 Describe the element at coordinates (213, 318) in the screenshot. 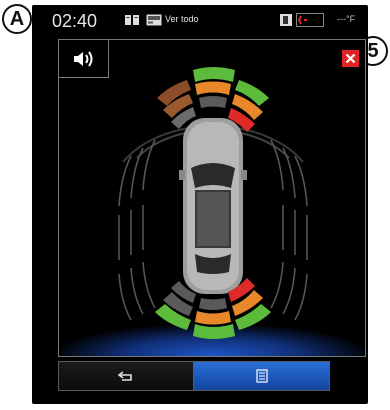

I see `rear-center-middle-zone` at that location.